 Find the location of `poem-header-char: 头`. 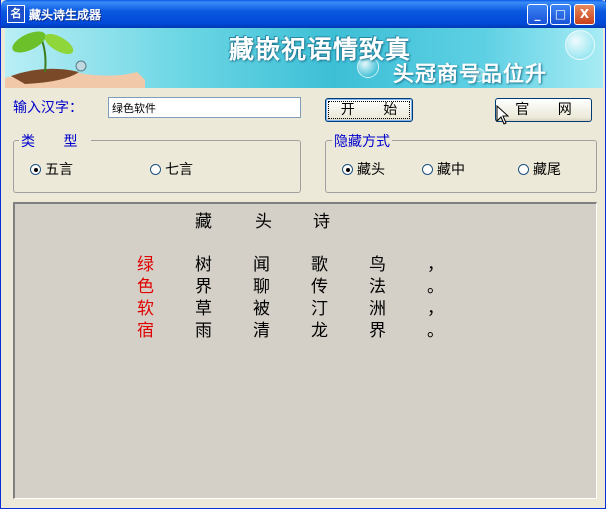

poem-header-char: 头 is located at coordinates (263, 222).